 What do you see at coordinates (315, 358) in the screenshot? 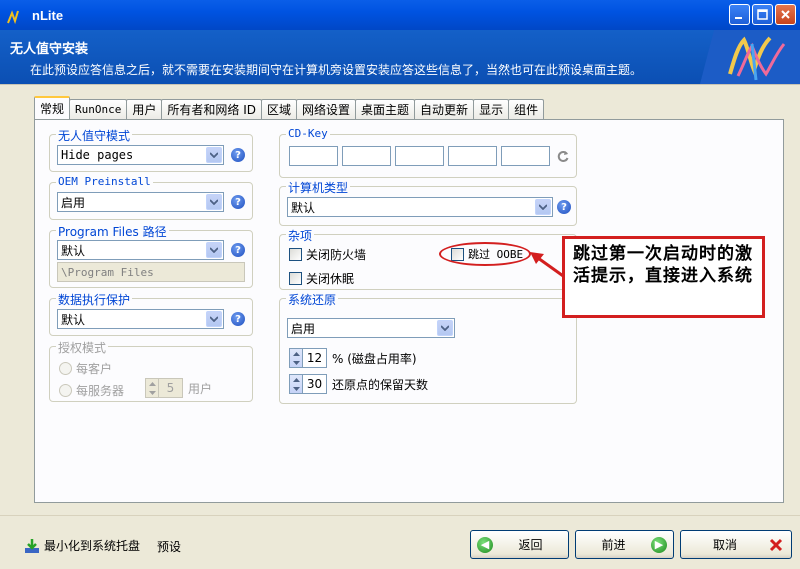
I see `disk-usage-value: 12` at bounding box center [315, 358].